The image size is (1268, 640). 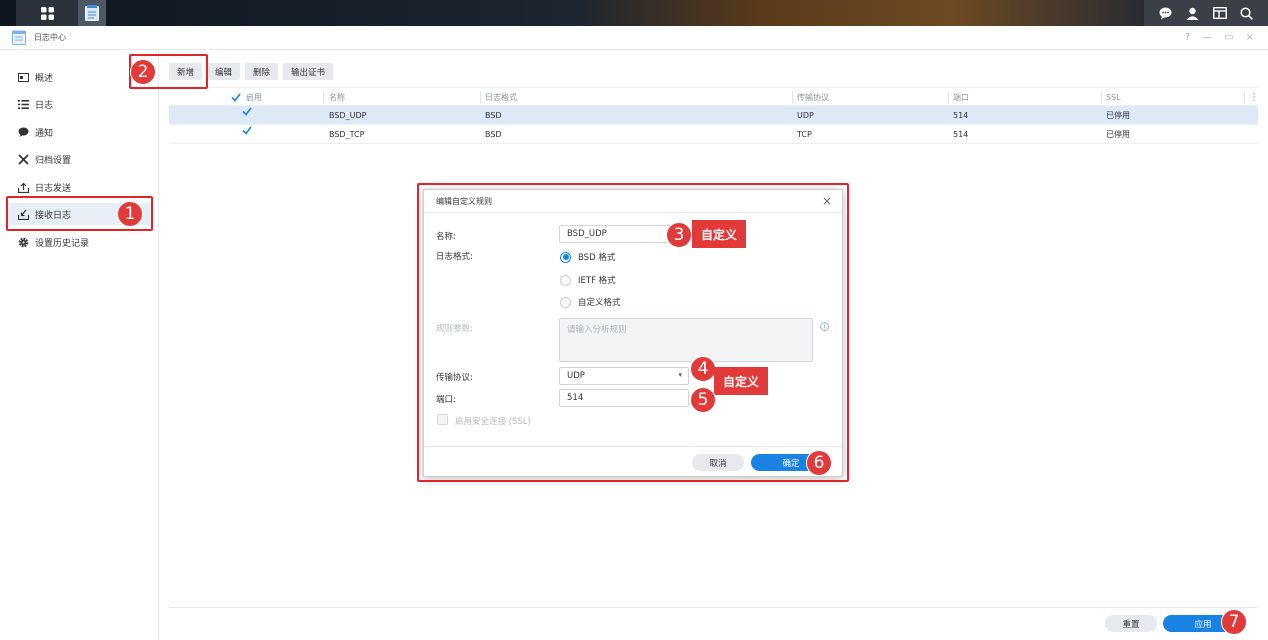 What do you see at coordinates (79, 159) in the screenshot?
I see `sidebar-item-archive-settings: 归档设置` at bounding box center [79, 159].